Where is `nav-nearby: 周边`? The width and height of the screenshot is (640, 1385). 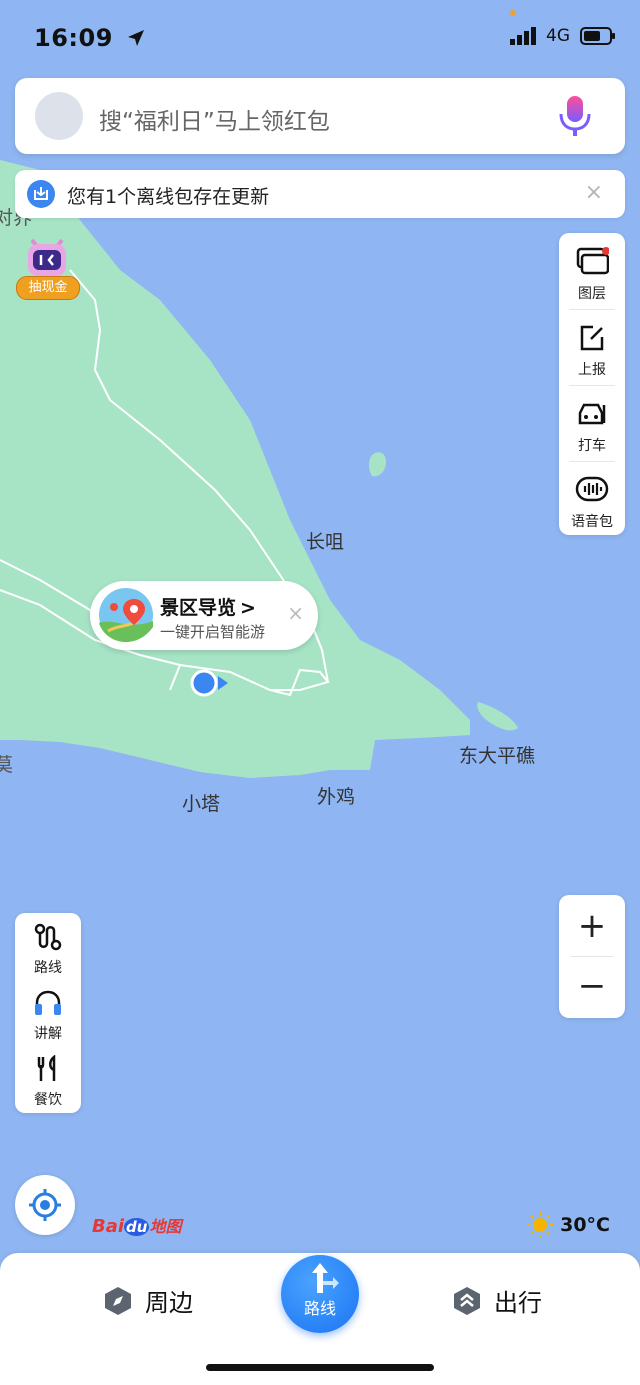 nav-nearby: 周边 is located at coordinates (148, 1300).